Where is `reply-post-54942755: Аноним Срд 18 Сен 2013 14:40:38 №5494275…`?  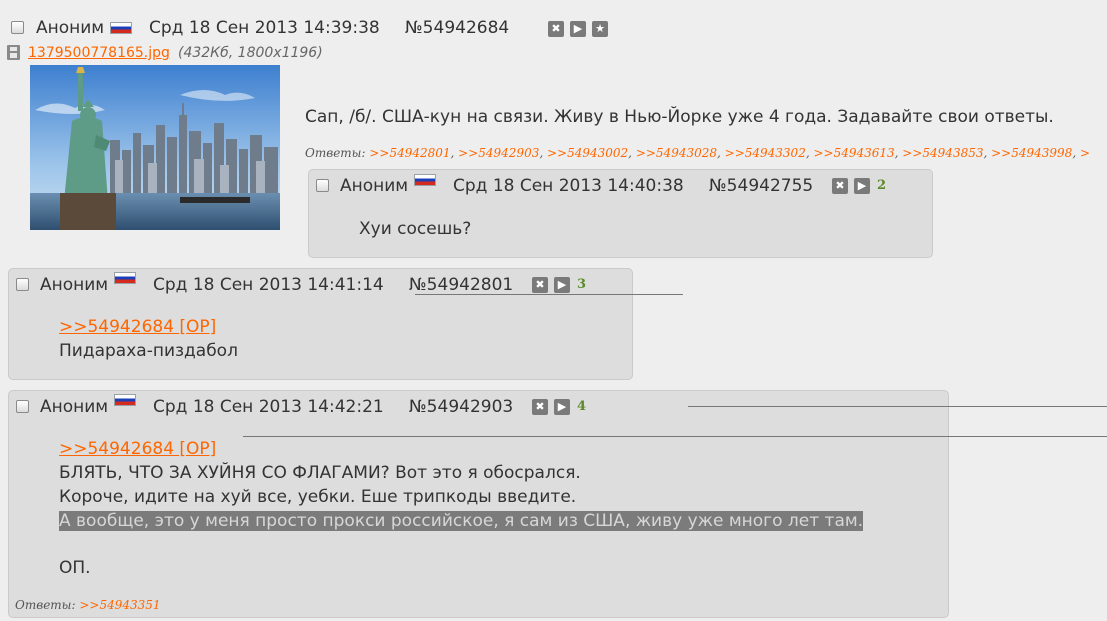 reply-post-54942755: Аноним Срд 18 Сен 2013 14:40:38 №5494275… is located at coordinates (620, 213).